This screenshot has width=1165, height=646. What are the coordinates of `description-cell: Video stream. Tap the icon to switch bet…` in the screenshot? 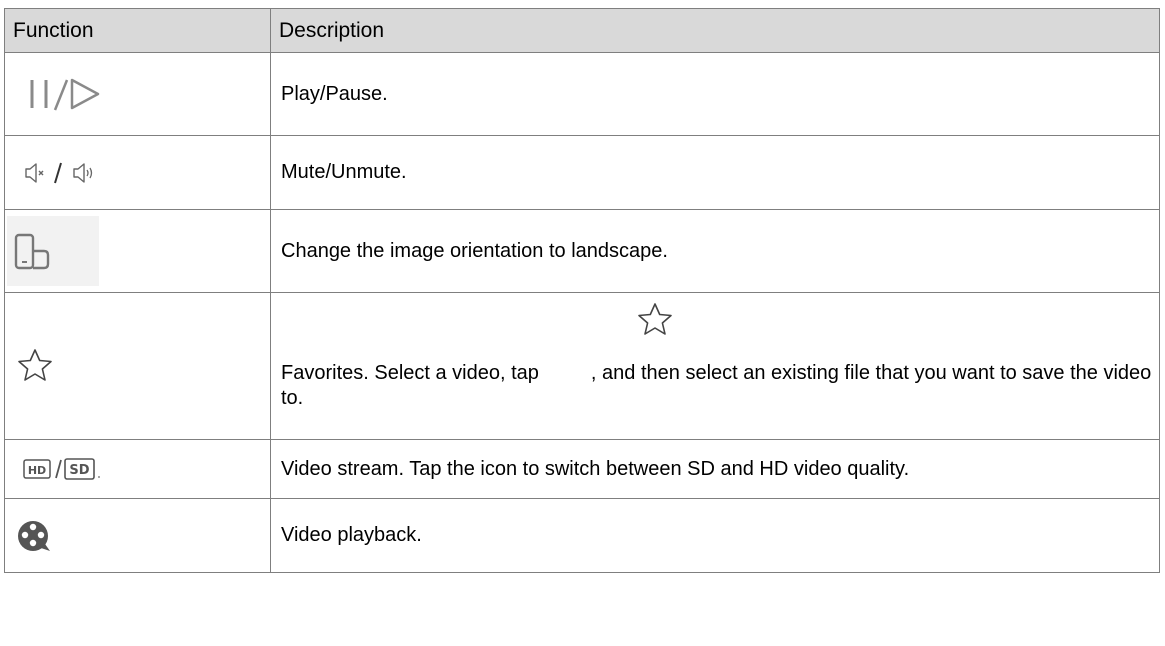 It's located at (715, 469).